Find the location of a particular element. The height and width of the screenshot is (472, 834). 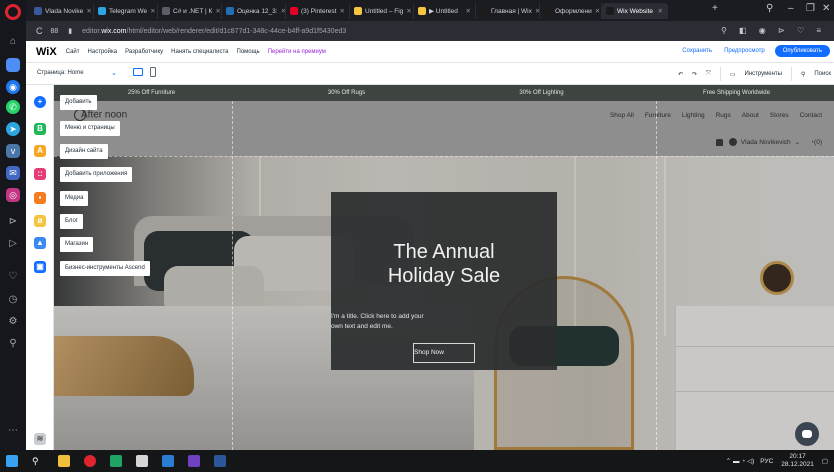

add-menu-item: Медиа is located at coordinates (74, 198).